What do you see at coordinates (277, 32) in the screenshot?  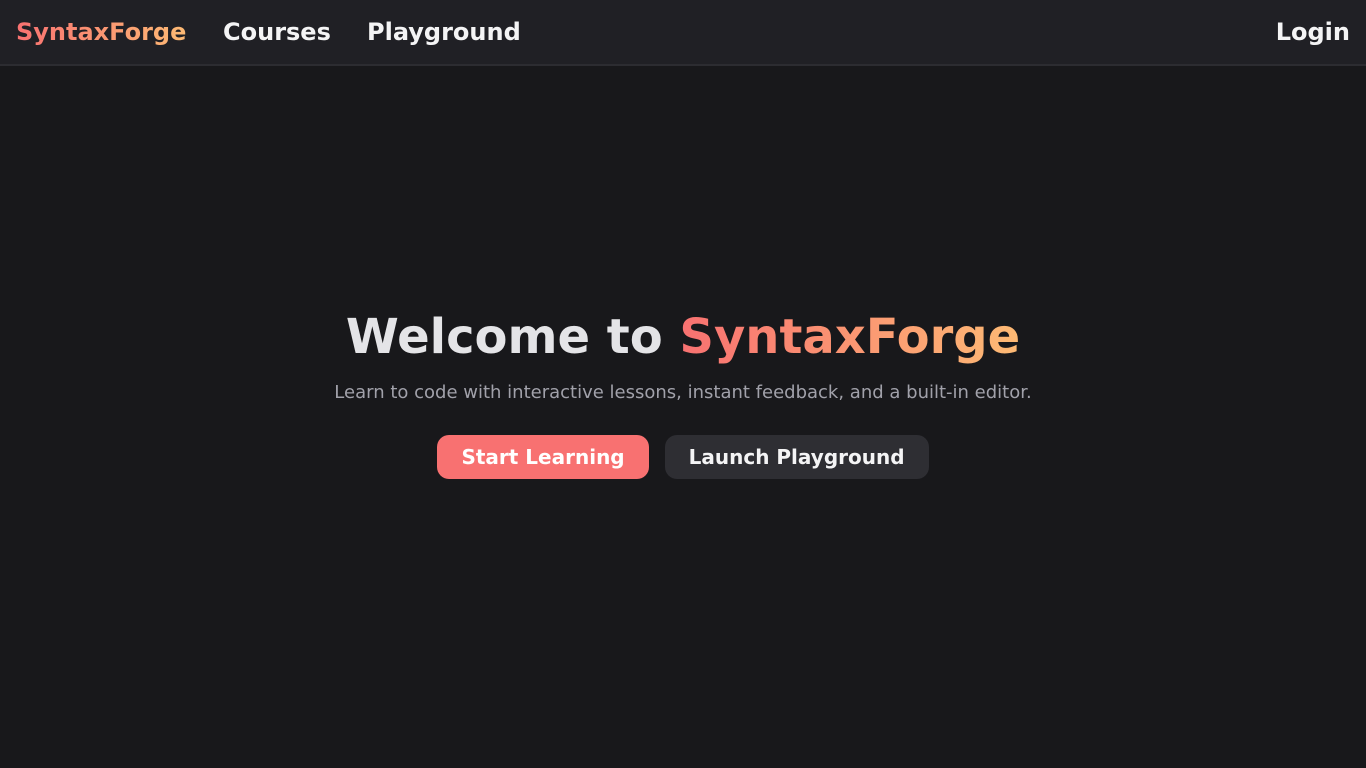 I see `nav-link-courses: Courses` at bounding box center [277, 32].